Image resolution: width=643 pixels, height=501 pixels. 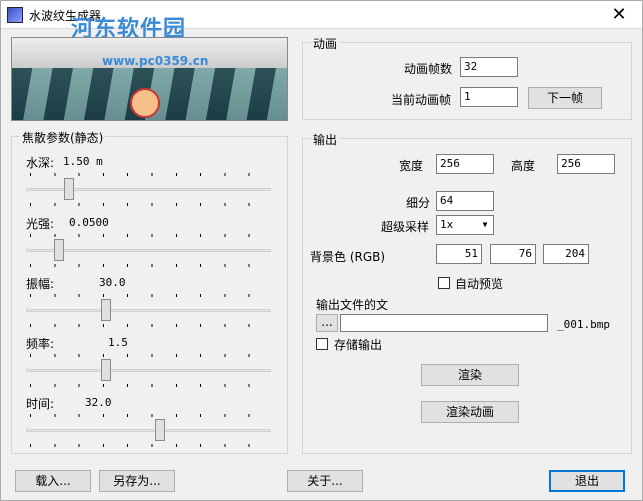 I want to click on frequency-value: 1.5, so click(x=118, y=342).